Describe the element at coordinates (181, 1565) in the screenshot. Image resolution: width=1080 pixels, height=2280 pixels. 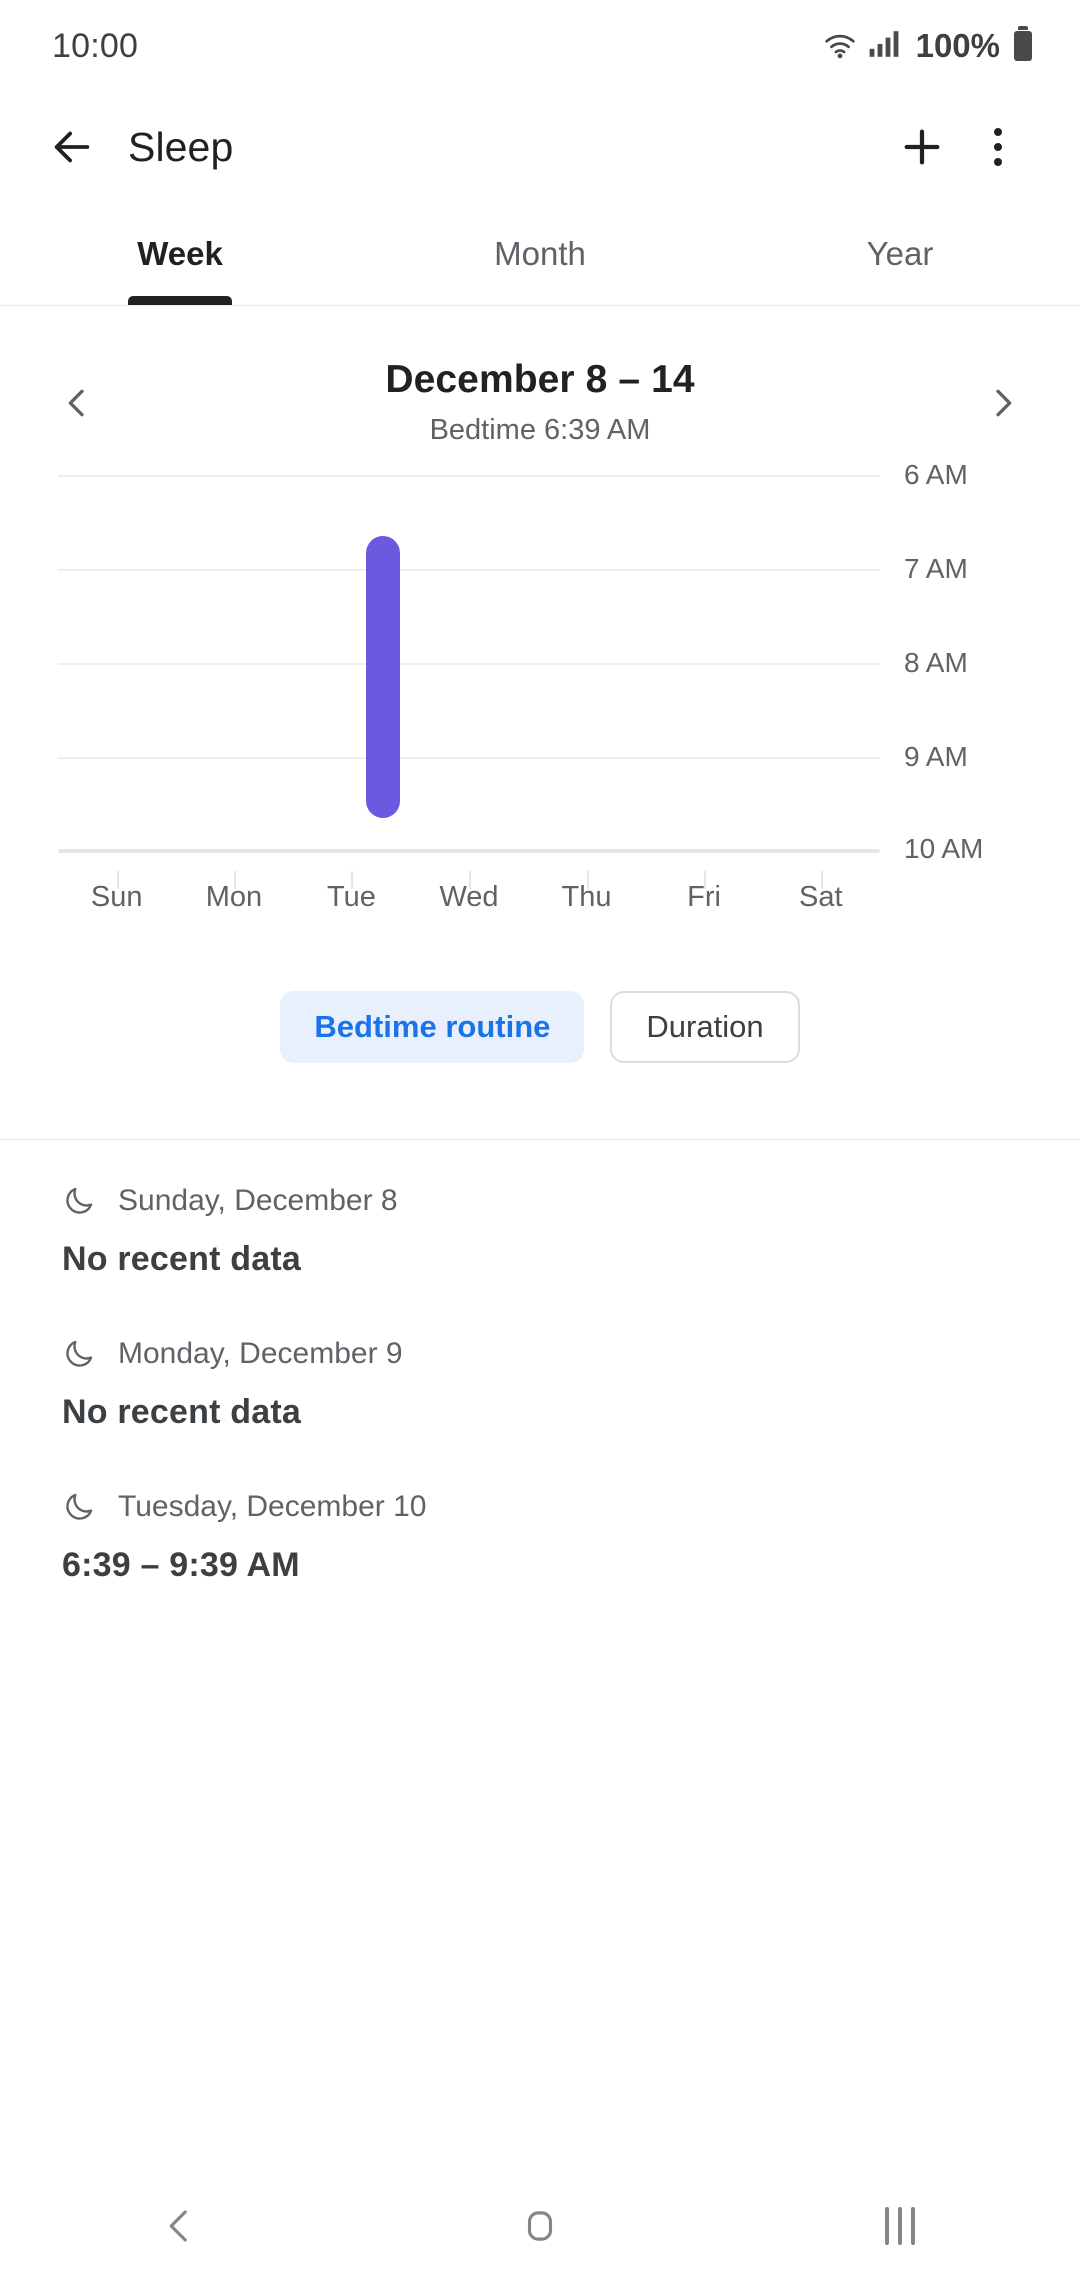
I see `entry-value: 6:39 – 9:39 AM` at that location.